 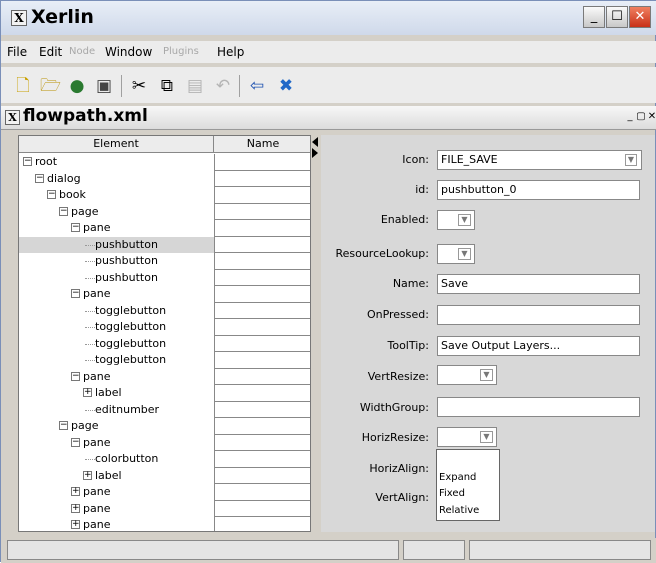 What do you see at coordinates (104, 86) in the screenshot?
I see `save-icon: ▣` at bounding box center [104, 86].